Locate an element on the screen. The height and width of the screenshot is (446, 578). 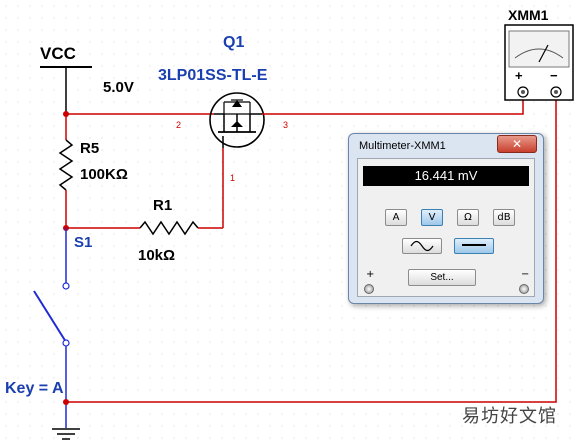
resistor-r5 is located at coordinates (66, 165).